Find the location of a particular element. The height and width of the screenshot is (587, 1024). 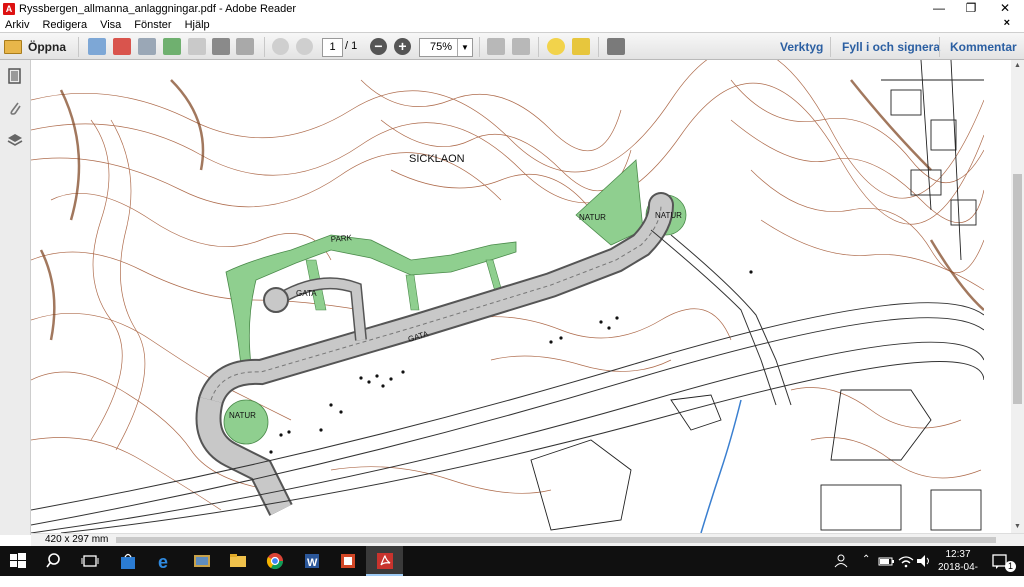

page-size-label: 420 x 297 mm is located at coordinates (77, 539).